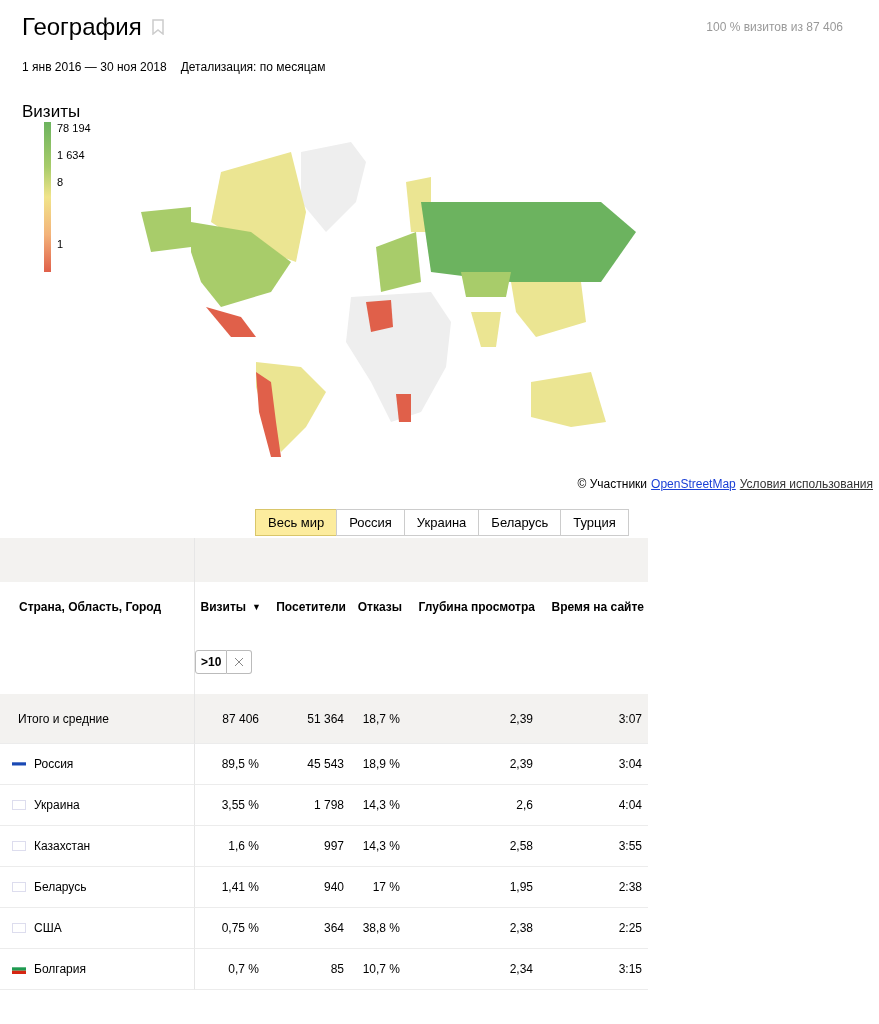 This screenshot has height=1024, width=879. Describe the element at coordinates (370, 522) in the screenshot. I see `region-tab: Россия` at that location.